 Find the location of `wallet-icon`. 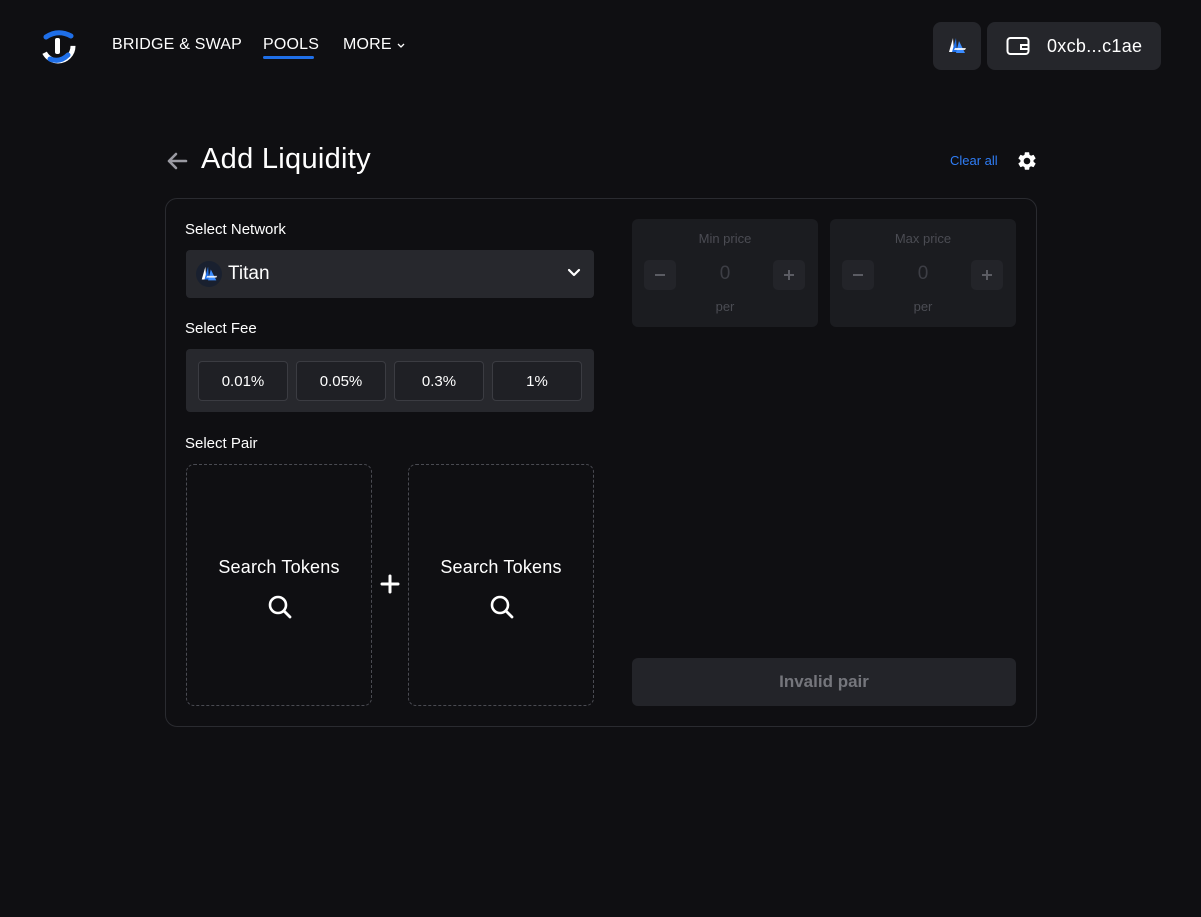

wallet-icon is located at coordinates (1018, 46).